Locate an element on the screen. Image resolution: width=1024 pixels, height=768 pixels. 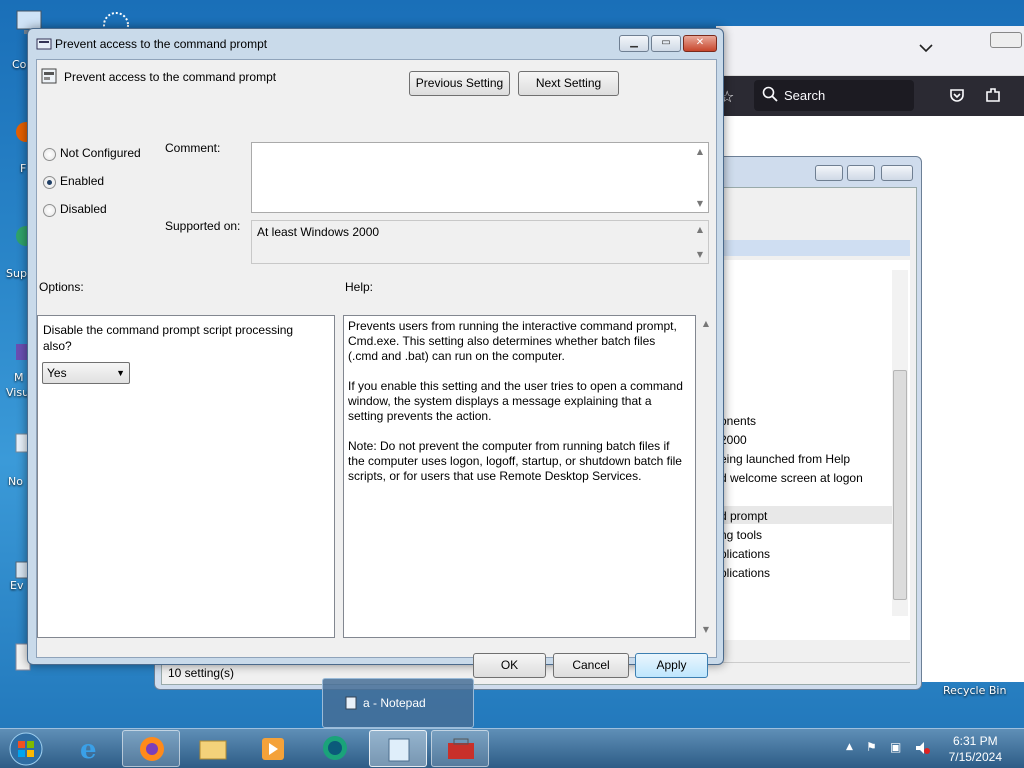
search-placeholder: Search is located at coordinates (805, 95).